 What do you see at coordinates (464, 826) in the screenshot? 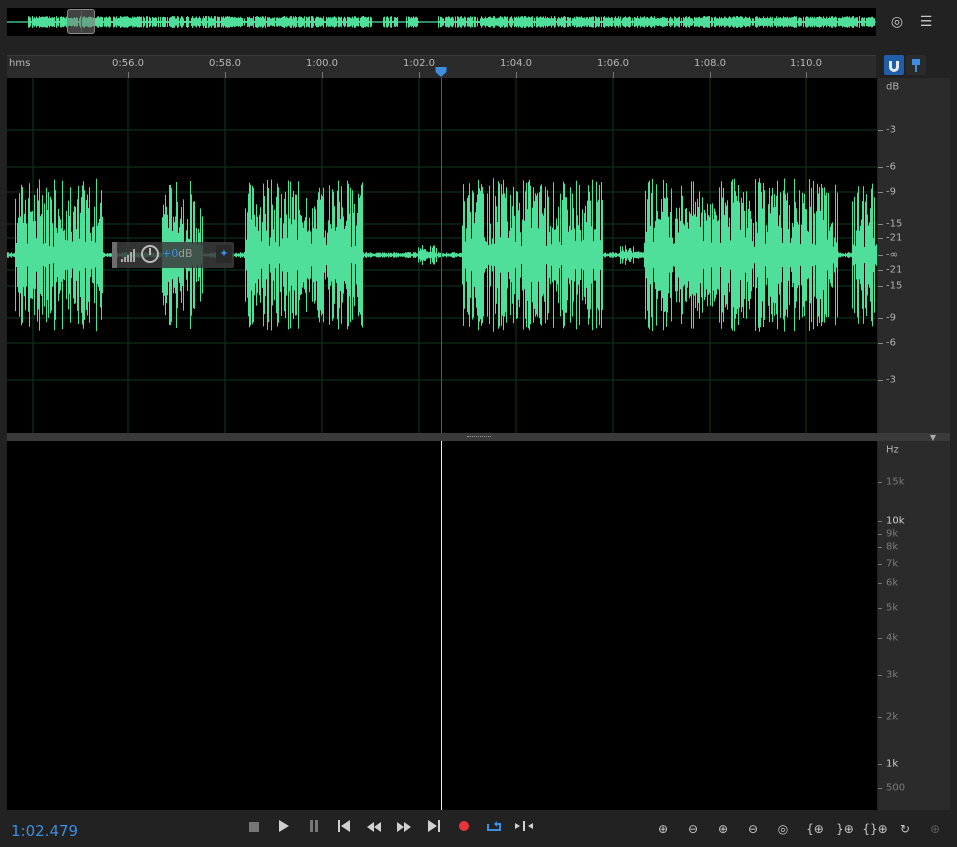
I see `record-icon` at bounding box center [464, 826].